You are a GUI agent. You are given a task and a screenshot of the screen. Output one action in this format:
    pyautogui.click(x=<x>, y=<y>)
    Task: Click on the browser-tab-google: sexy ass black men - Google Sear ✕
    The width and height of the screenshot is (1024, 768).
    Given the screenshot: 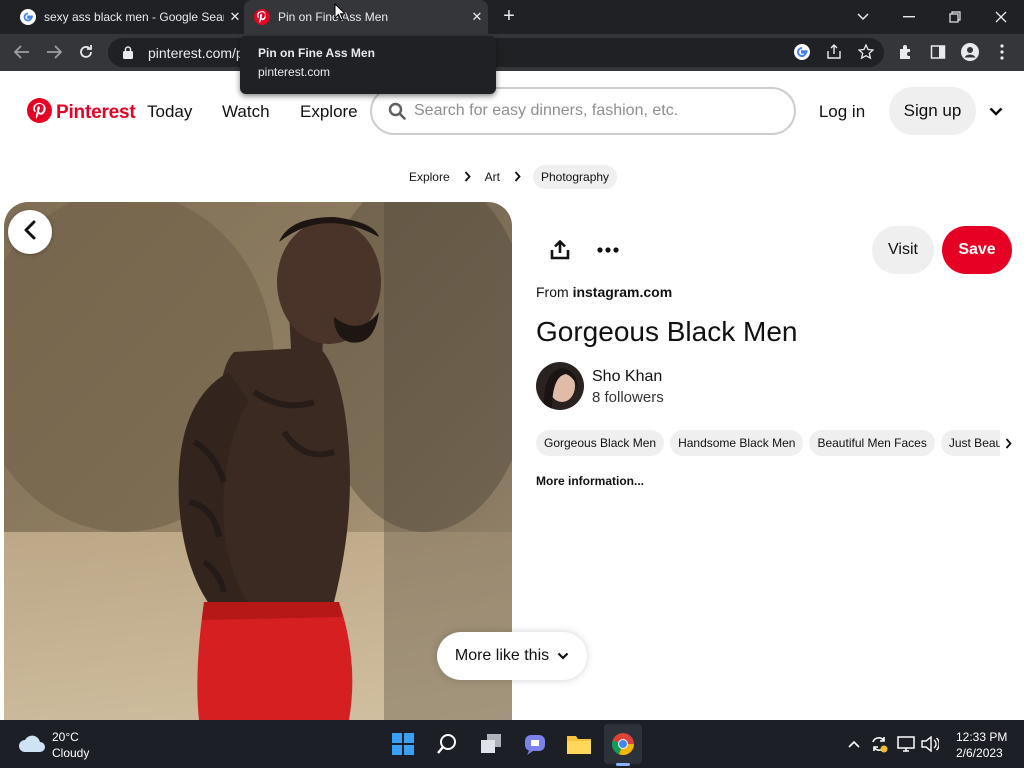 What is the action you would take?
    pyautogui.click(x=128, y=17)
    